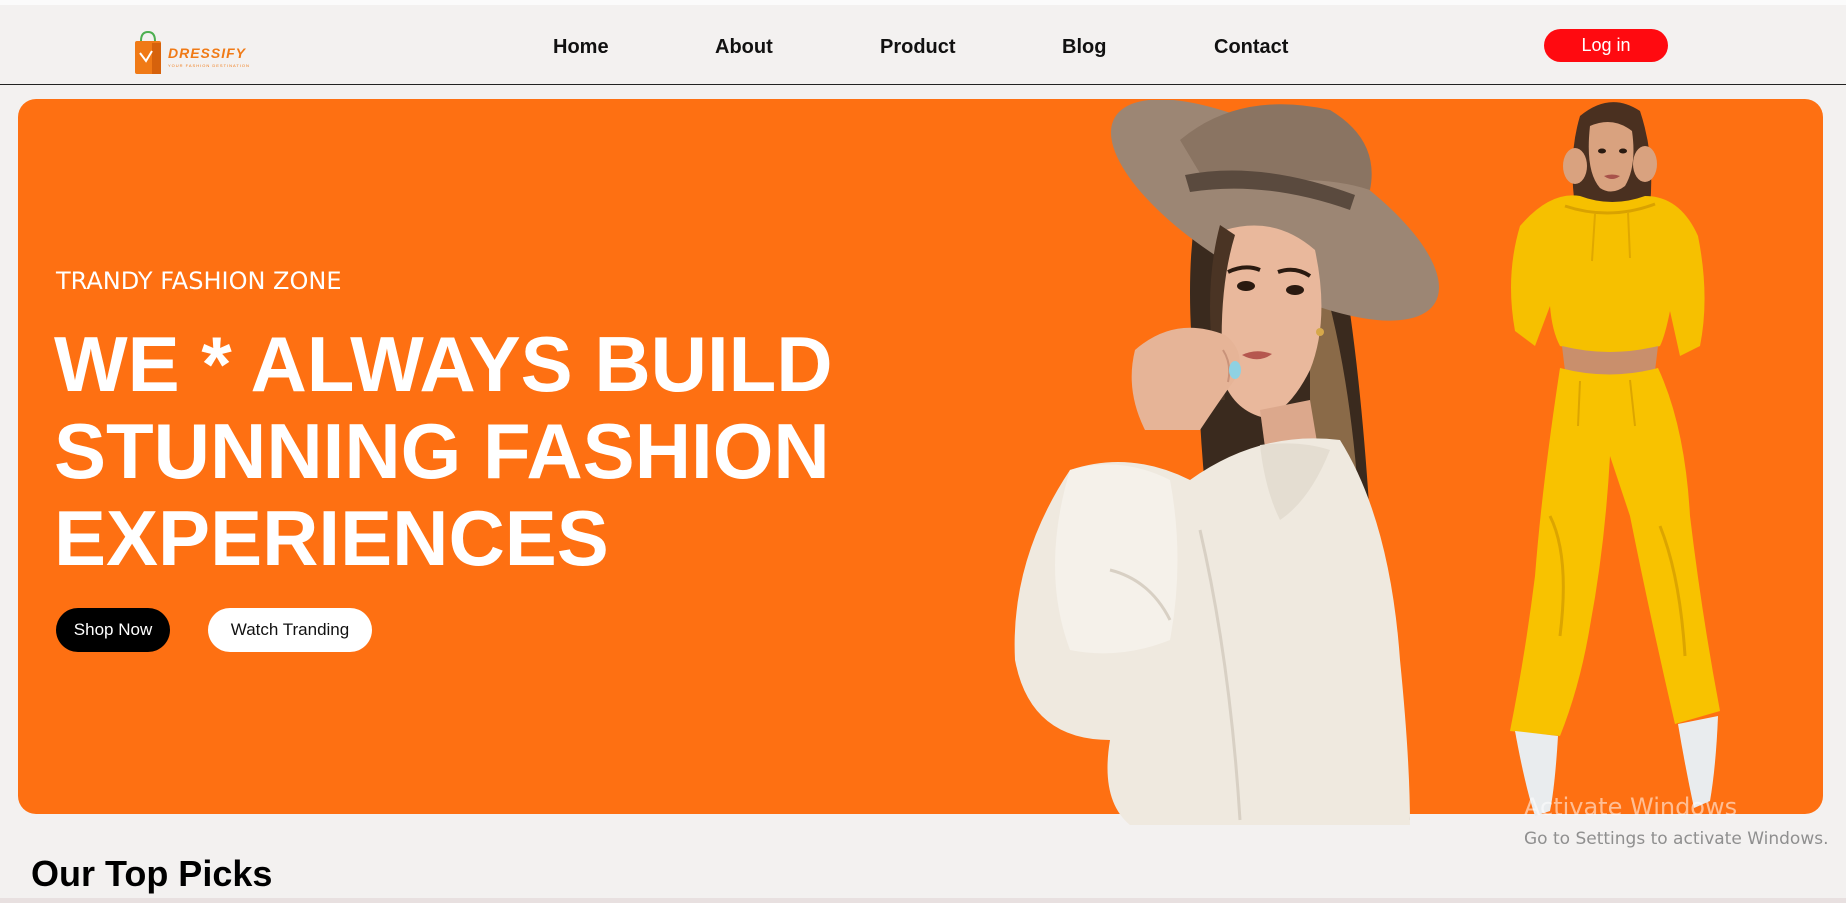 Image resolution: width=1846 pixels, height=903 pixels. Describe the element at coordinates (152, 873) in the screenshot. I see `top-picks-heading: Our Top Picks` at that location.